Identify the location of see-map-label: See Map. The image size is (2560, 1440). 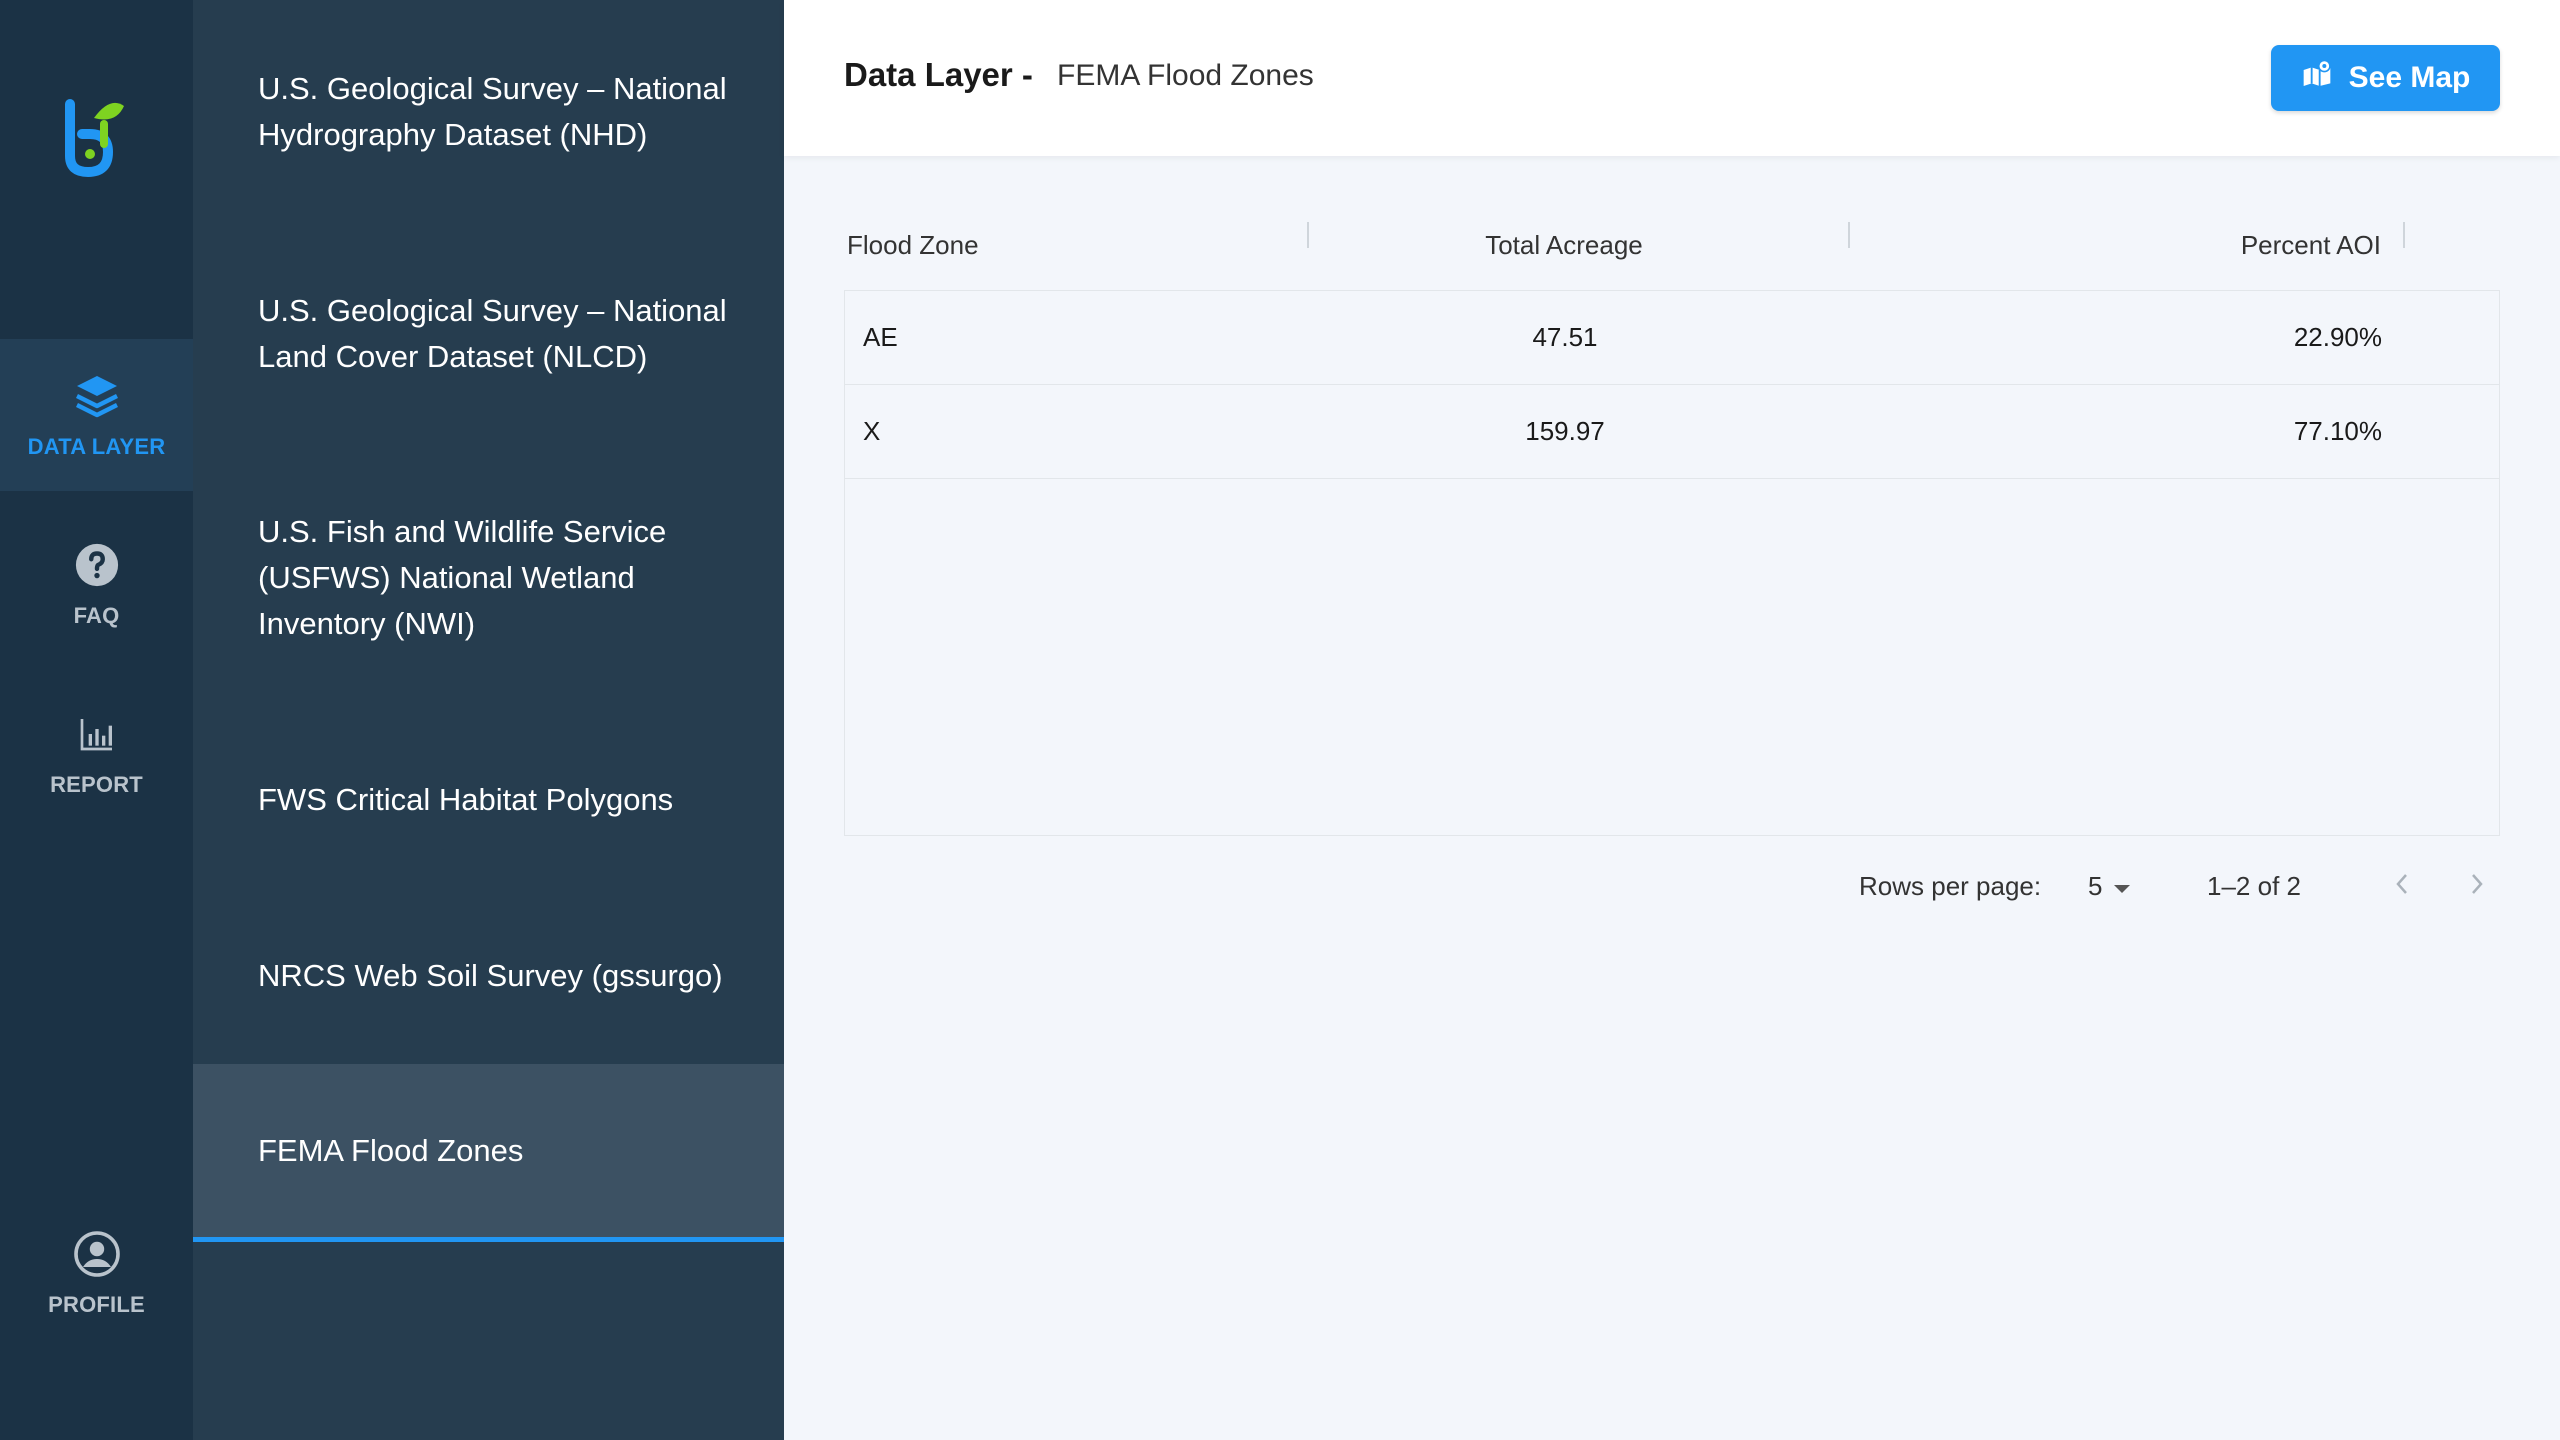
(2409, 77).